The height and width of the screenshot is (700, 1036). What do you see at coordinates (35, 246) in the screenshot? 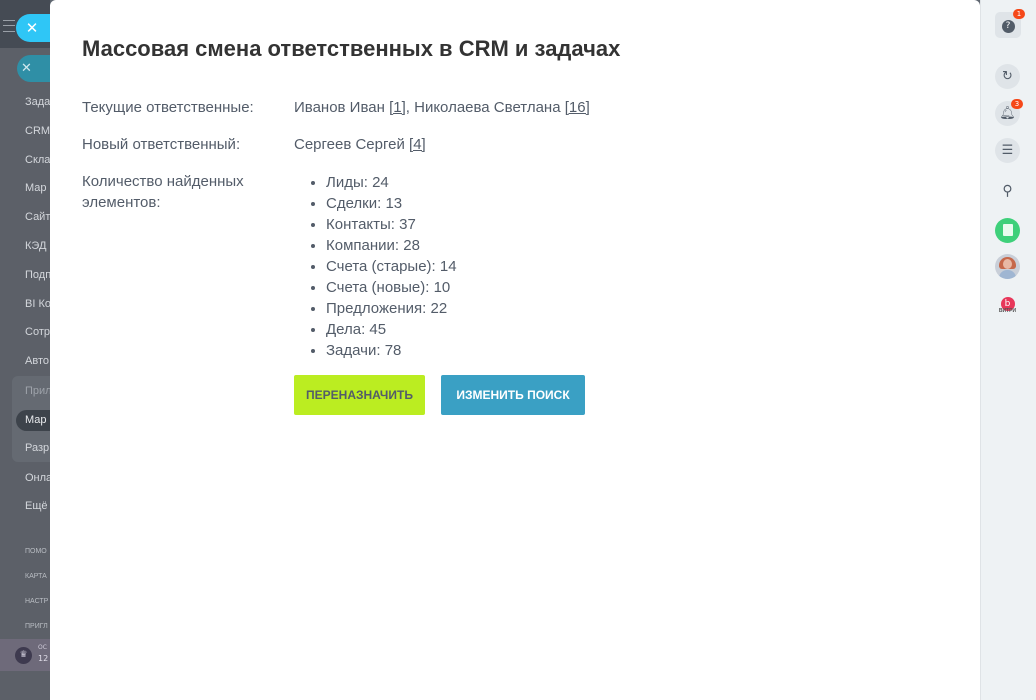
I see `nav-item-kedo: КЭД` at bounding box center [35, 246].